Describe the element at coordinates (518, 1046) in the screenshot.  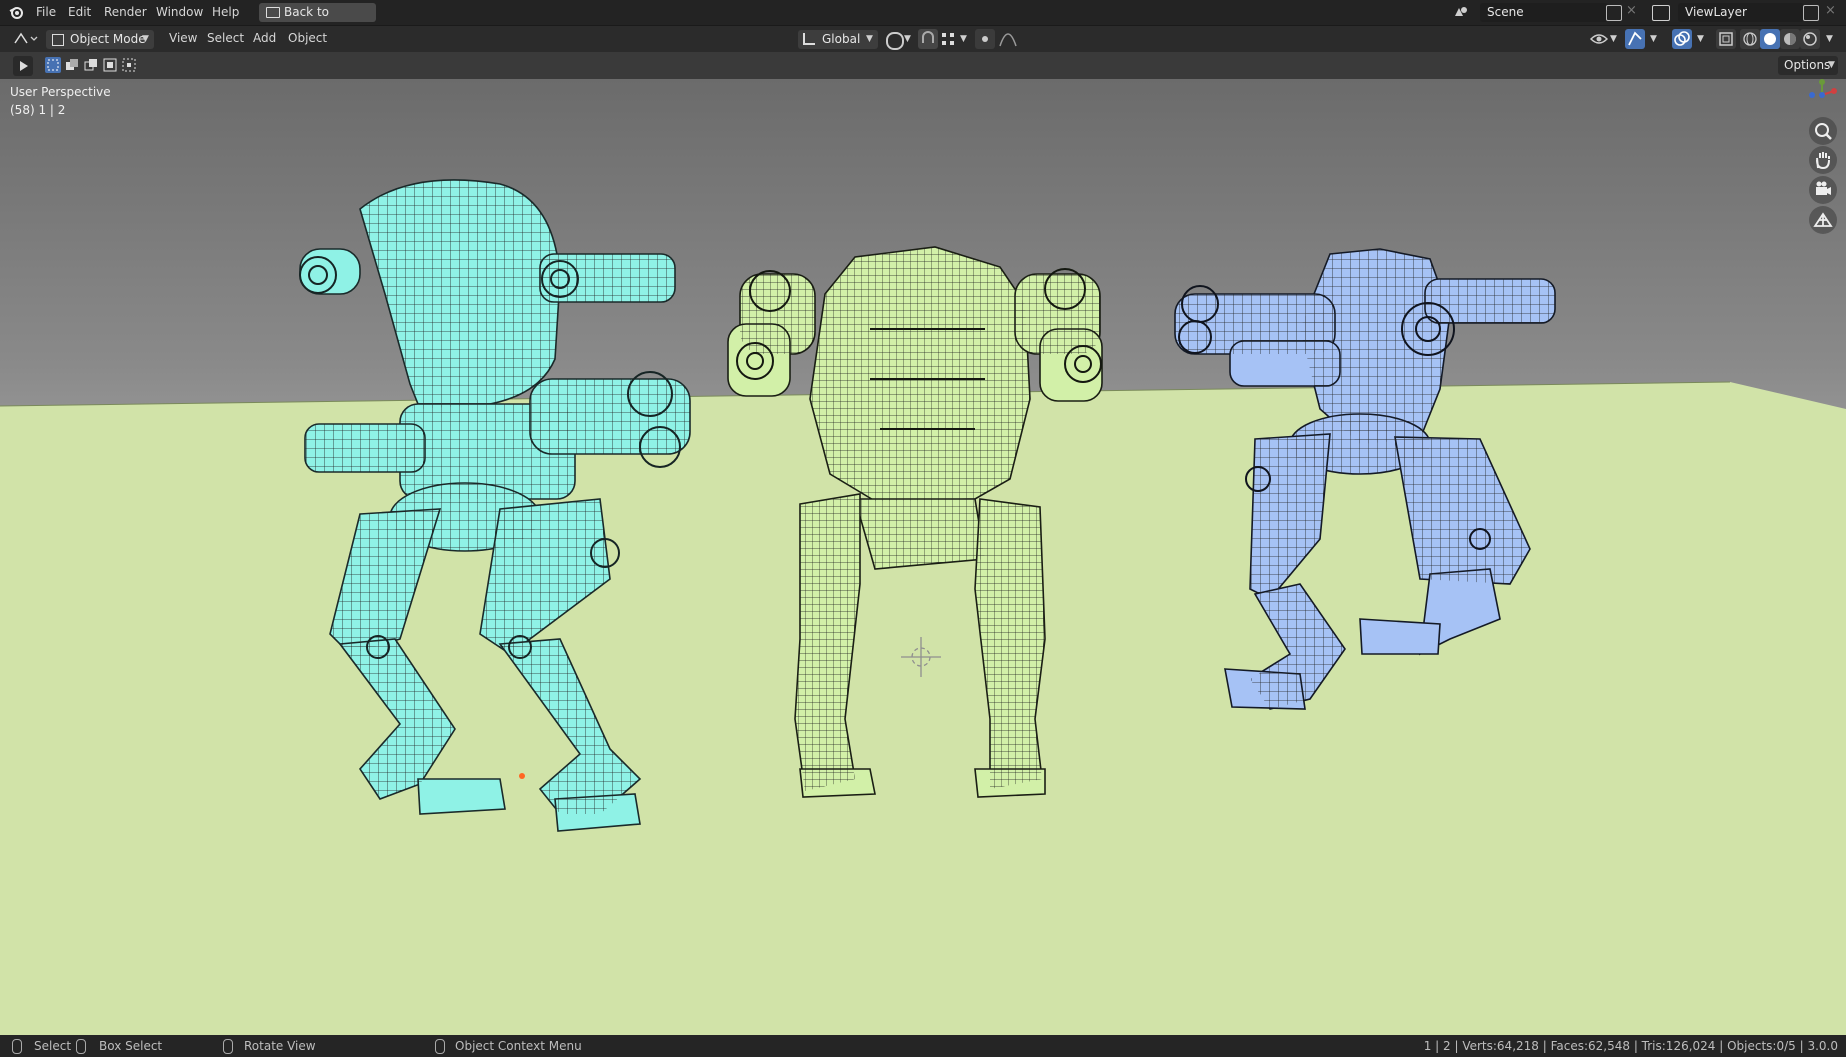
I see `status-context-menu-label: Object Context Menu` at that location.